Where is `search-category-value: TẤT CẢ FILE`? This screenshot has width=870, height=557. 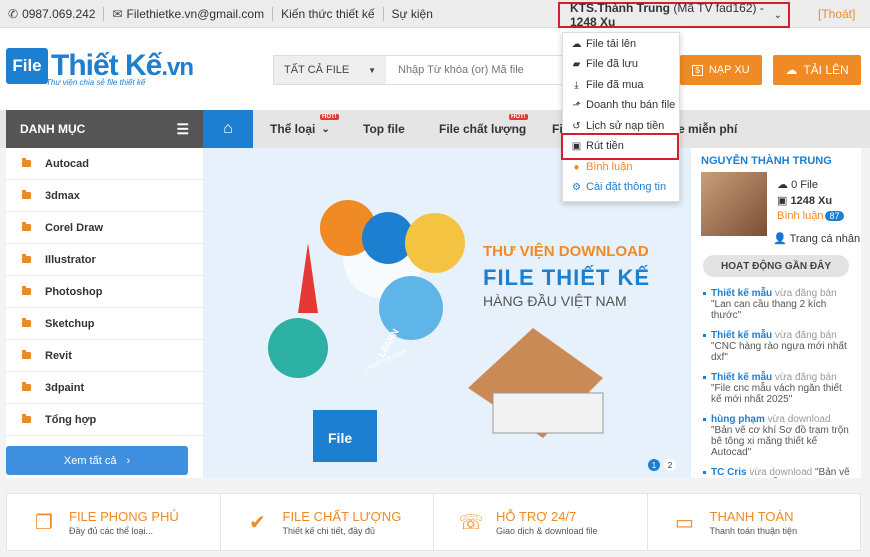 search-category-value: TẤT CẢ FILE is located at coordinates (317, 70).